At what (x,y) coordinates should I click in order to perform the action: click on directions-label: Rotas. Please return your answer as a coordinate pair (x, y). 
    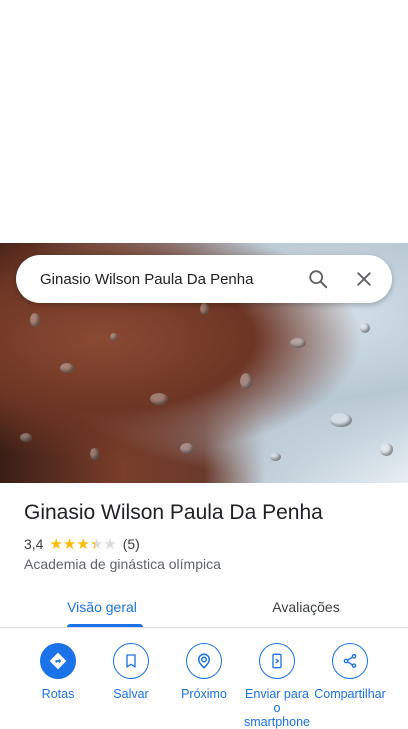
    Looking at the image, I should click on (58, 694).